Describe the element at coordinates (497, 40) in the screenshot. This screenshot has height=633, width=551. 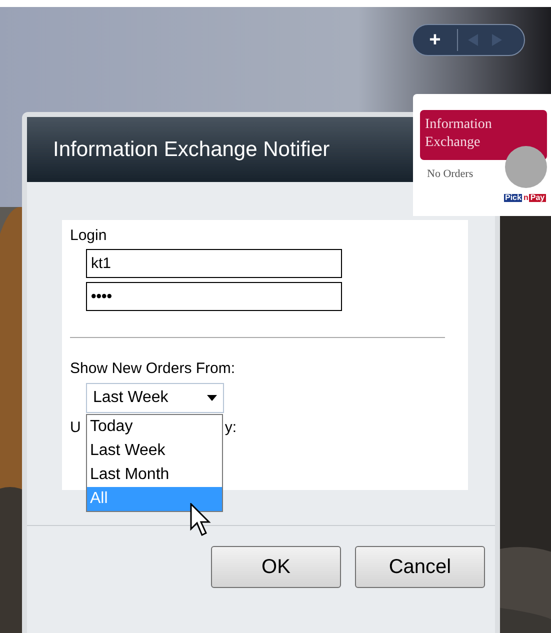
I see `next-icon` at that location.